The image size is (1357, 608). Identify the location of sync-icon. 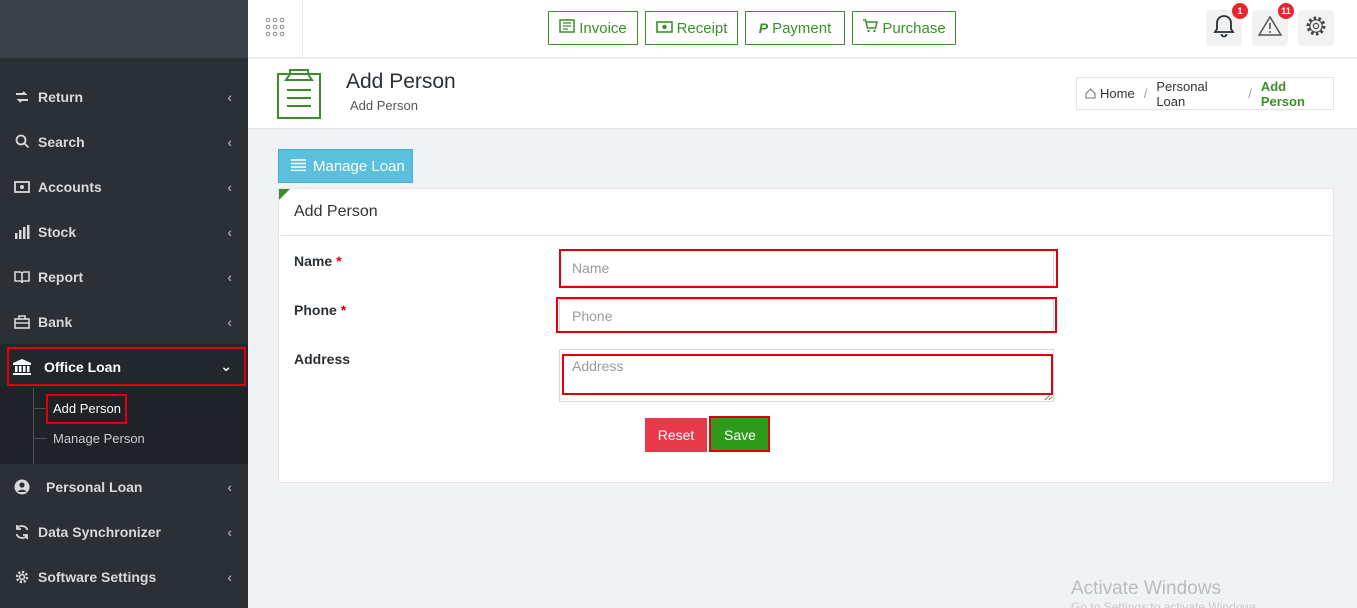
(22, 532).